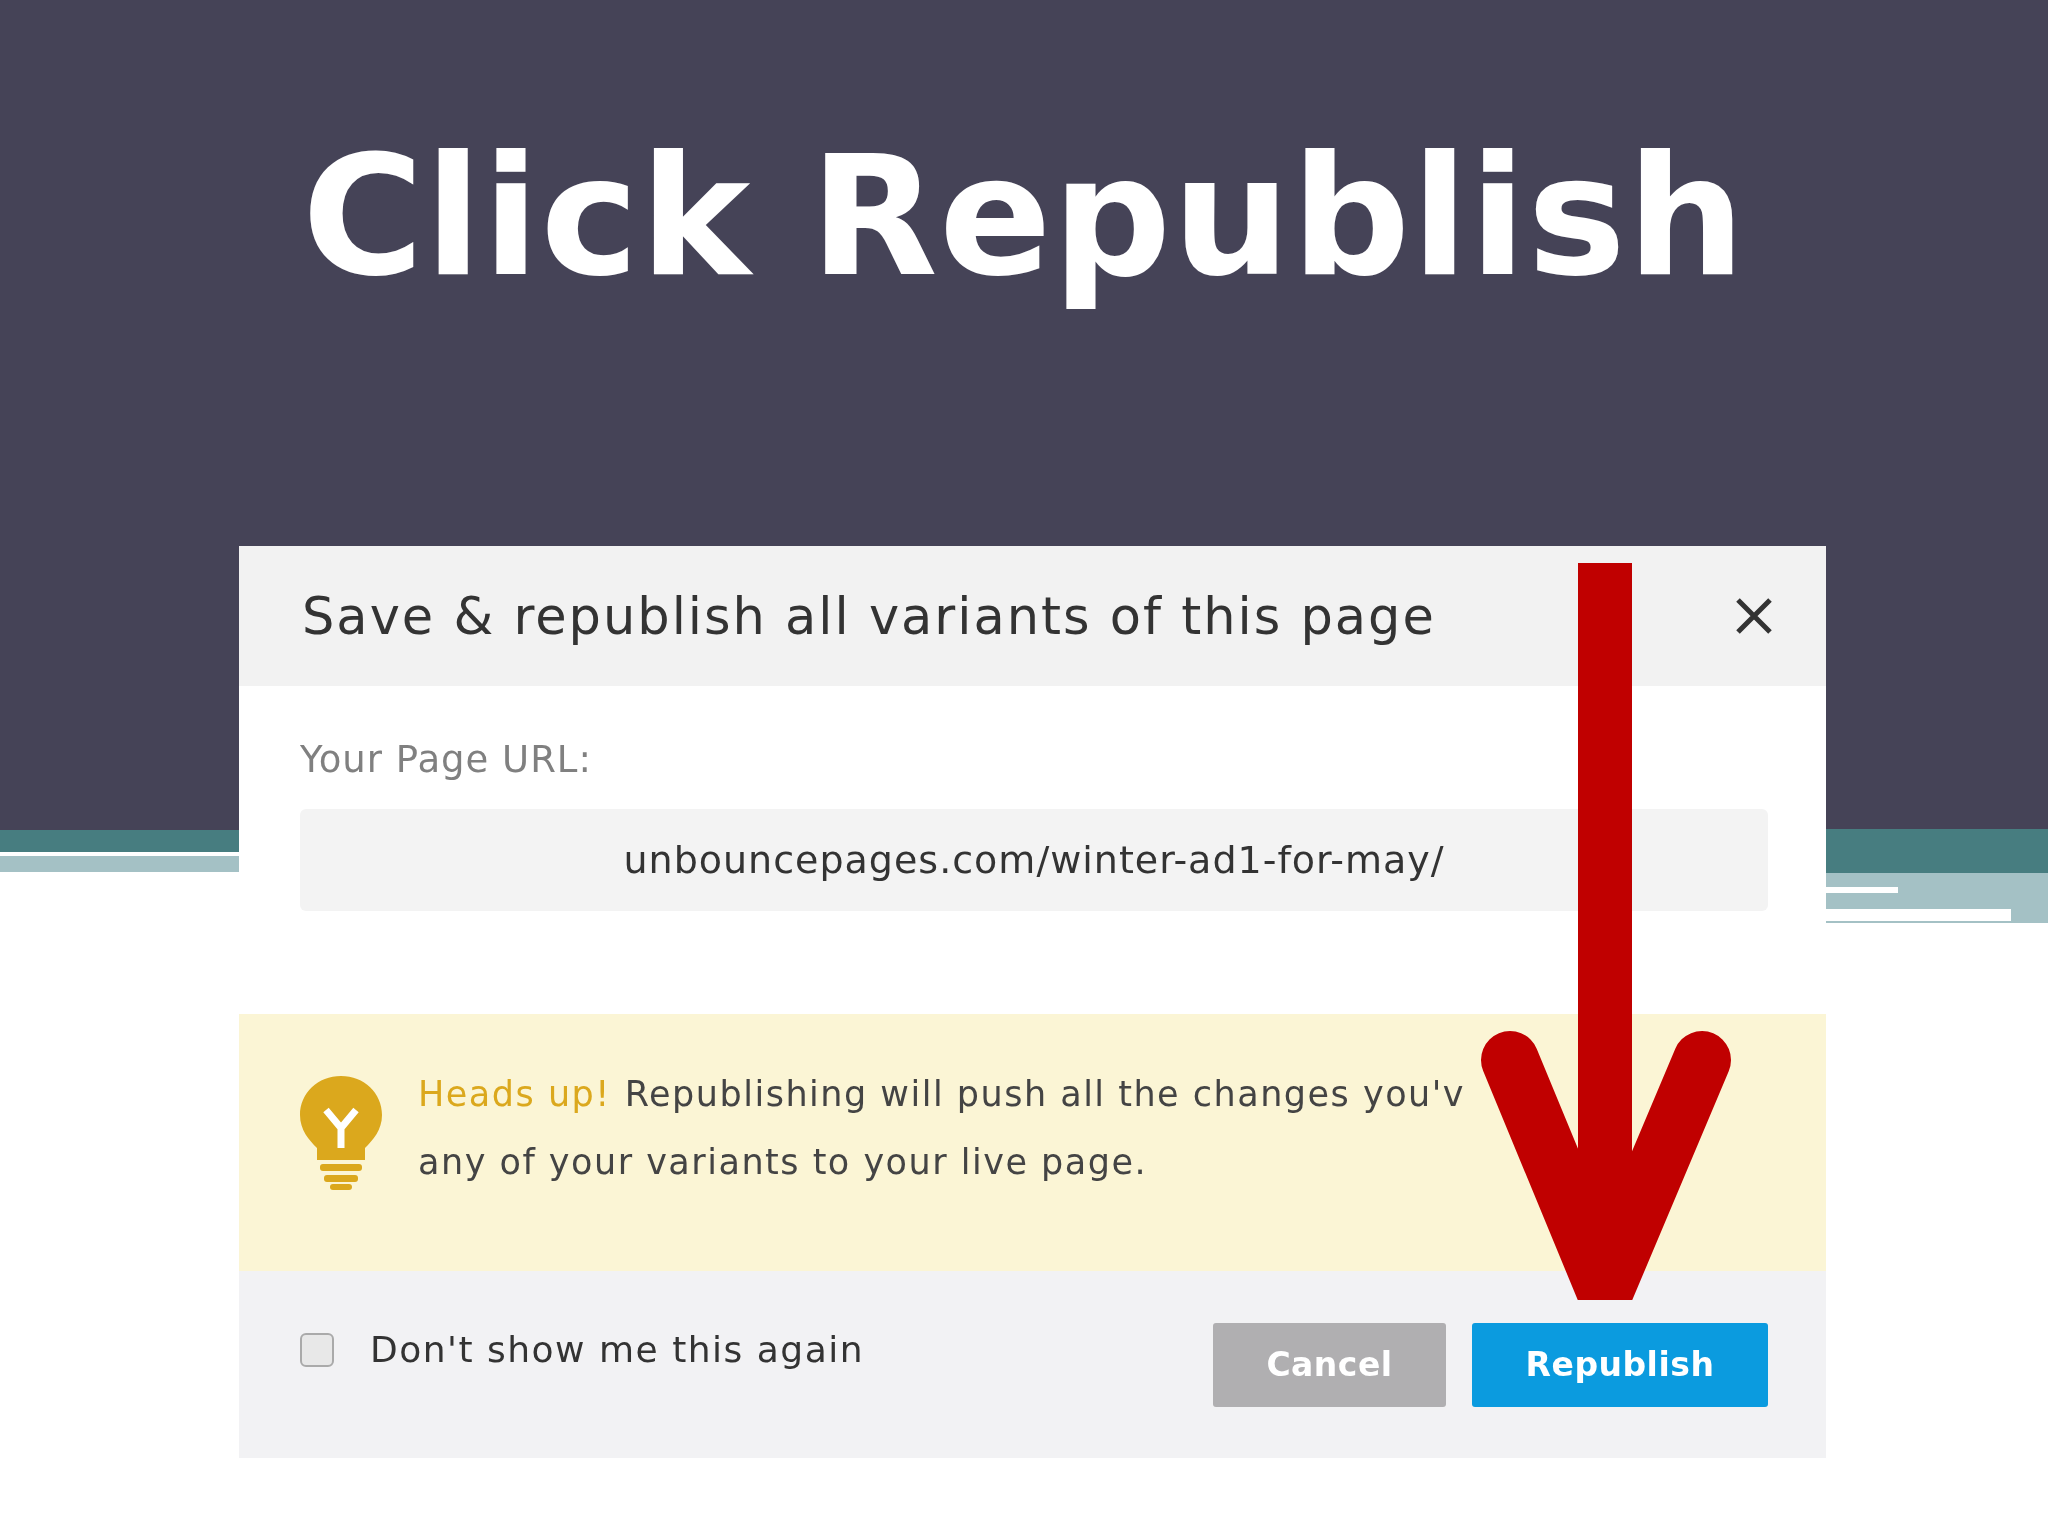 The image size is (2048, 1536). I want to click on url-label: Your Page URL:, so click(446, 759).